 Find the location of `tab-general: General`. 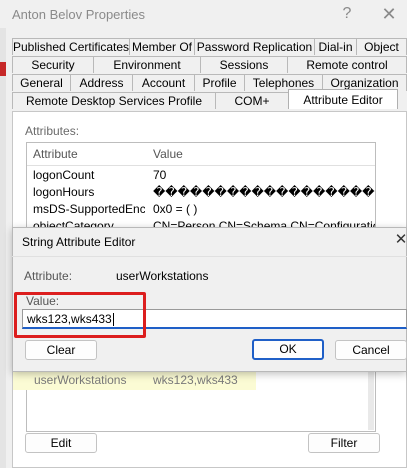

tab-general: General is located at coordinates (41, 82).